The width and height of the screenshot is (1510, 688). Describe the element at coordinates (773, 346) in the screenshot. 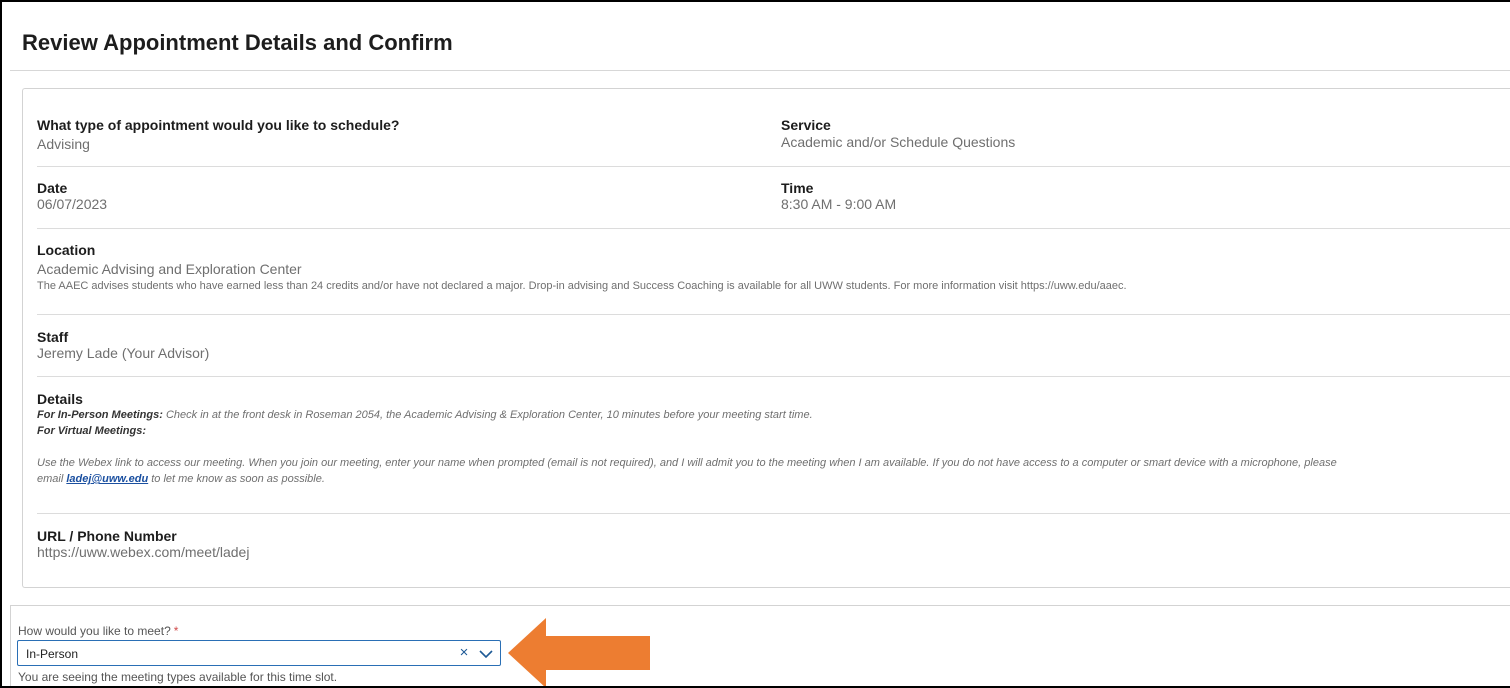

I see `row-staff: Staff Jeremy Lade (Your Advisor)` at that location.